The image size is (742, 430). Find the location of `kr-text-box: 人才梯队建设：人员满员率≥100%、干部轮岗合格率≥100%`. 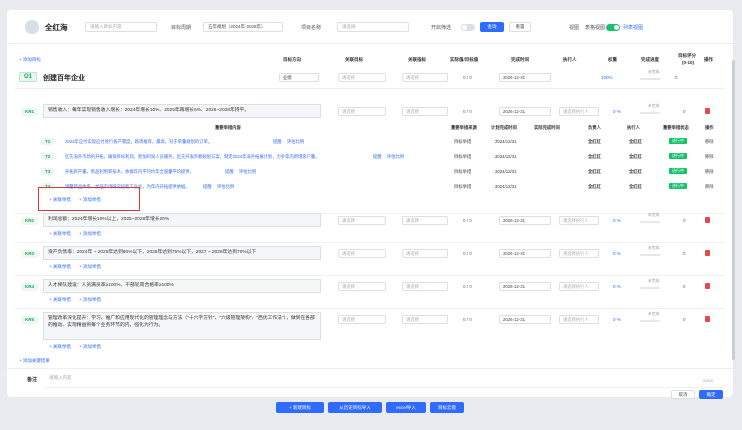

kr-text-box: 人才梯队建设：人员满员率≥100%、干部轮岗合格率≥100% is located at coordinates (182, 286).